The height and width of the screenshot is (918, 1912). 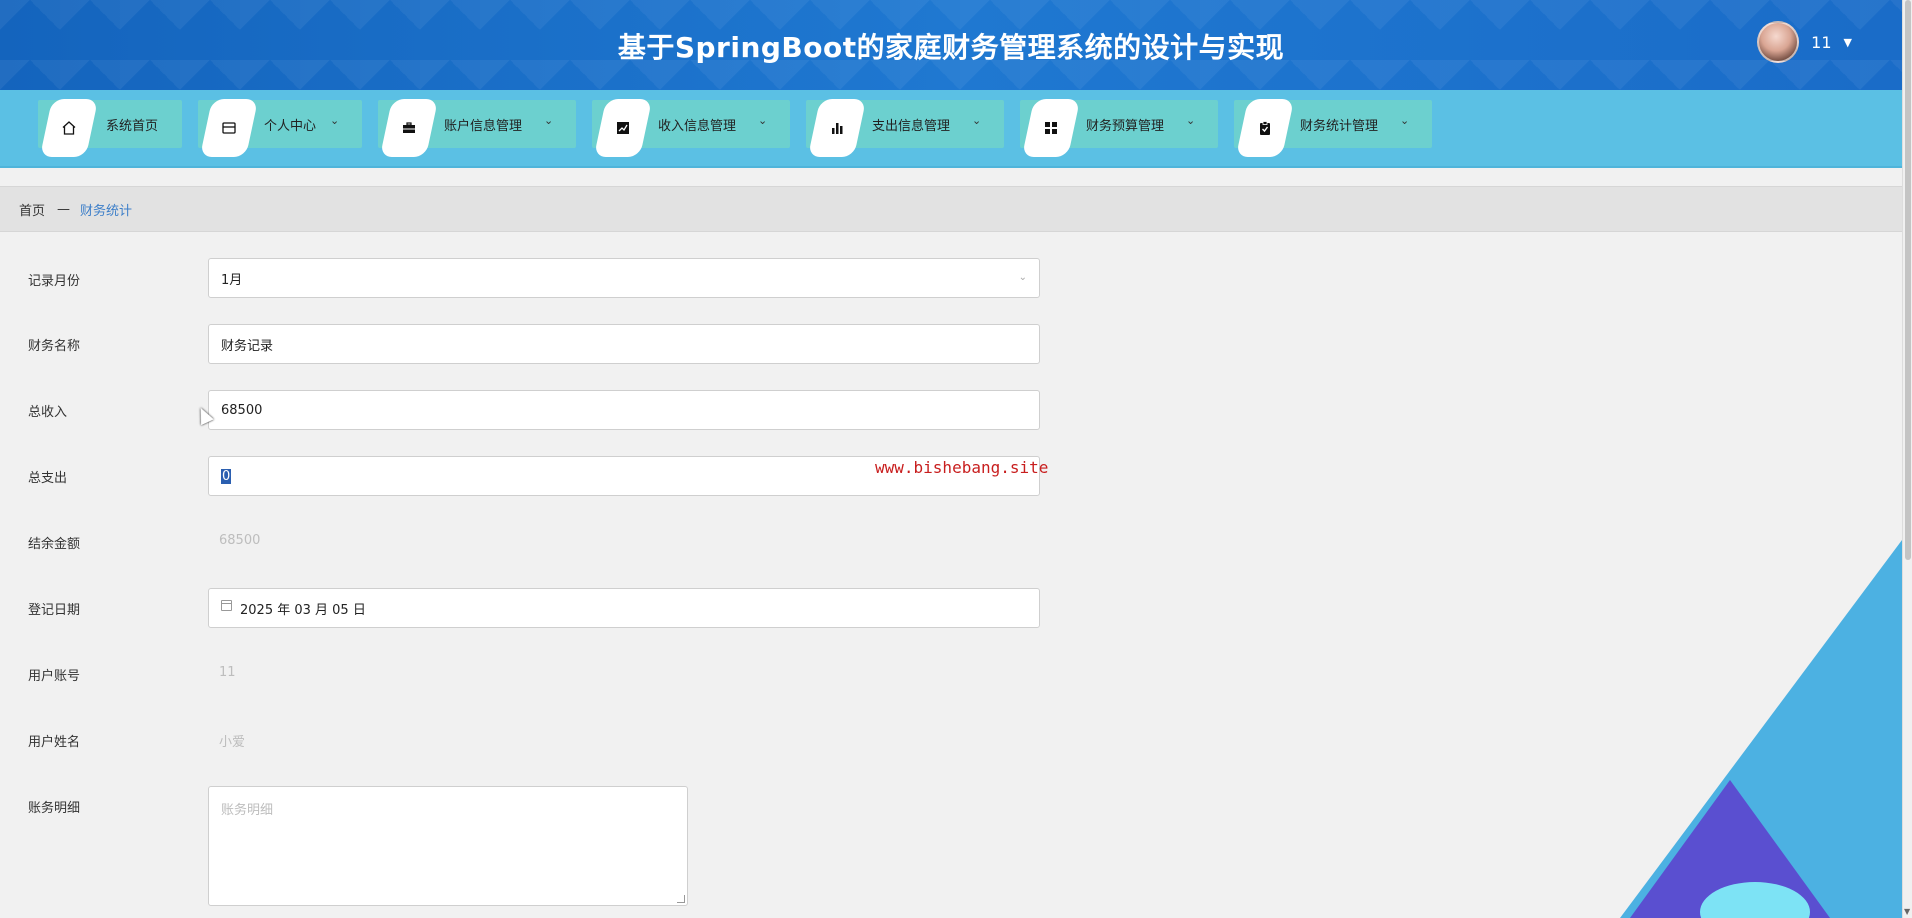 What do you see at coordinates (226, 476) in the screenshot?
I see `expense-value: 0` at bounding box center [226, 476].